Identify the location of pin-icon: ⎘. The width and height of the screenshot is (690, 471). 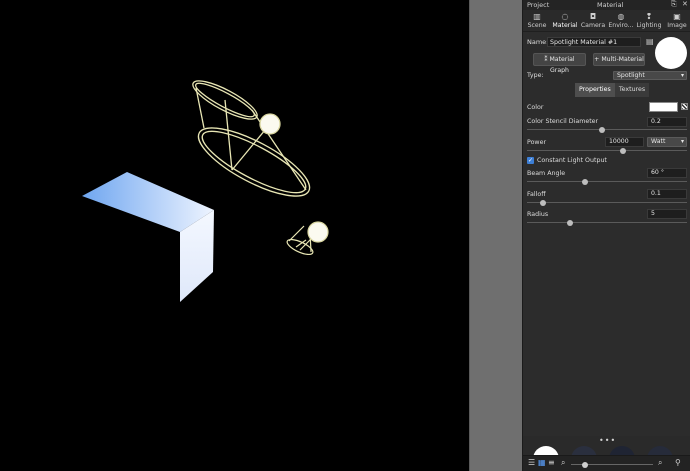
(674, 4).